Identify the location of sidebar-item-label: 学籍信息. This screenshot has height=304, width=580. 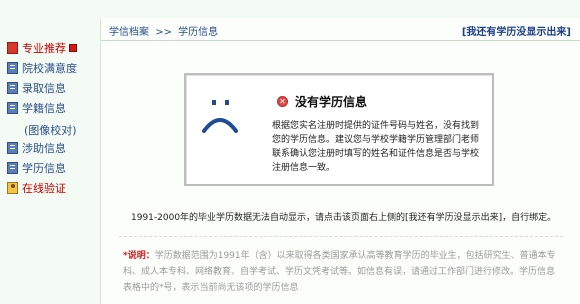
(44, 108).